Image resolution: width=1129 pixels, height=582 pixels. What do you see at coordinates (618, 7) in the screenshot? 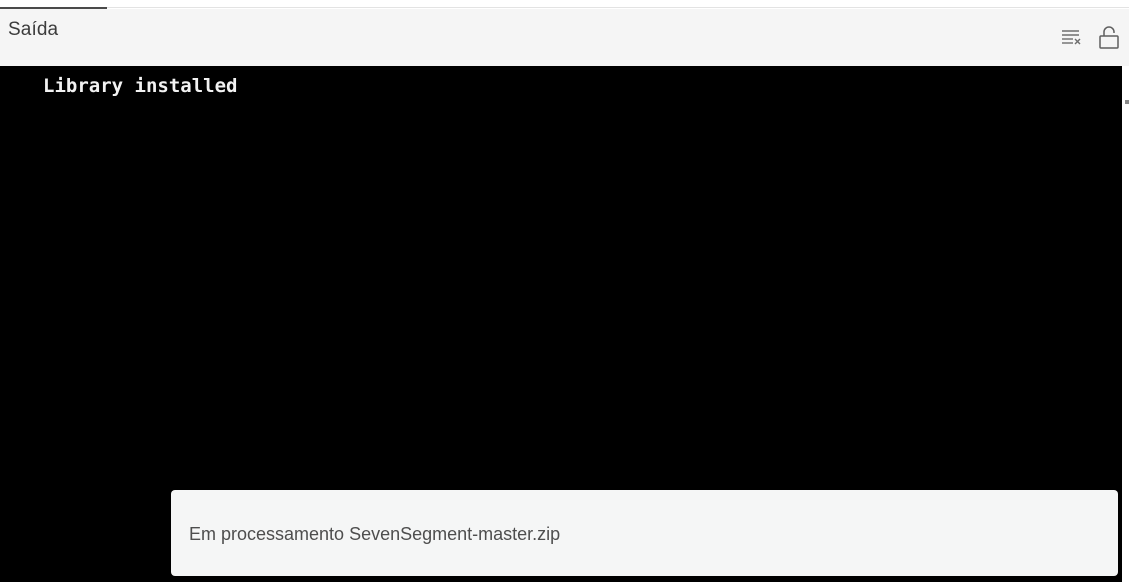
I see `panel-top-border` at bounding box center [618, 7].